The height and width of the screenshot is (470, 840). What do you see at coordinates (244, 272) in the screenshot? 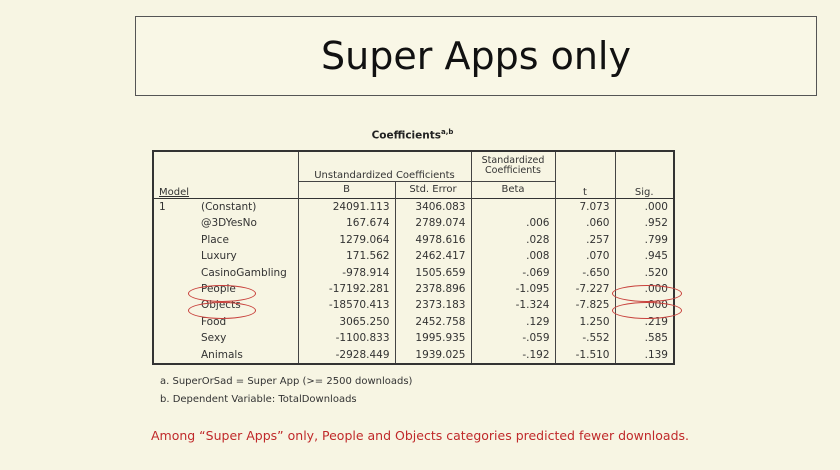
I see `cell-var: CasinoGambling` at bounding box center [244, 272].